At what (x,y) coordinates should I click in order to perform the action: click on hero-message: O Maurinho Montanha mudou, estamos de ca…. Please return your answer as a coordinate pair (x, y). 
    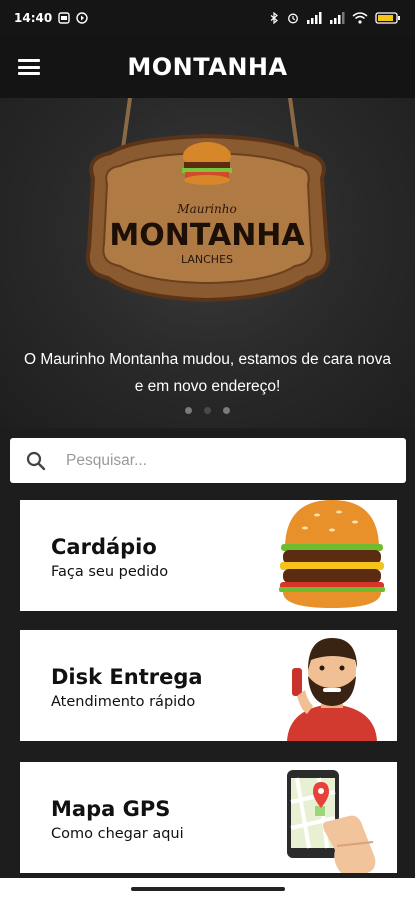
    Looking at the image, I should click on (207, 373).